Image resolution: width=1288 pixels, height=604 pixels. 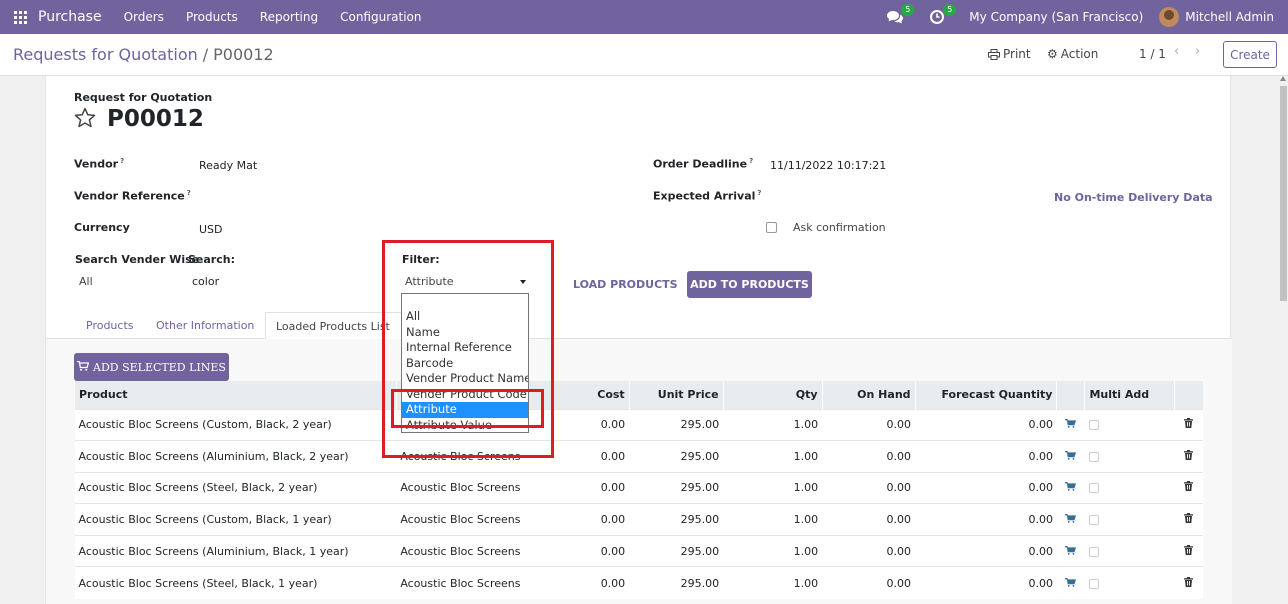 I want to click on currency-field: USD, so click(x=211, y=229).